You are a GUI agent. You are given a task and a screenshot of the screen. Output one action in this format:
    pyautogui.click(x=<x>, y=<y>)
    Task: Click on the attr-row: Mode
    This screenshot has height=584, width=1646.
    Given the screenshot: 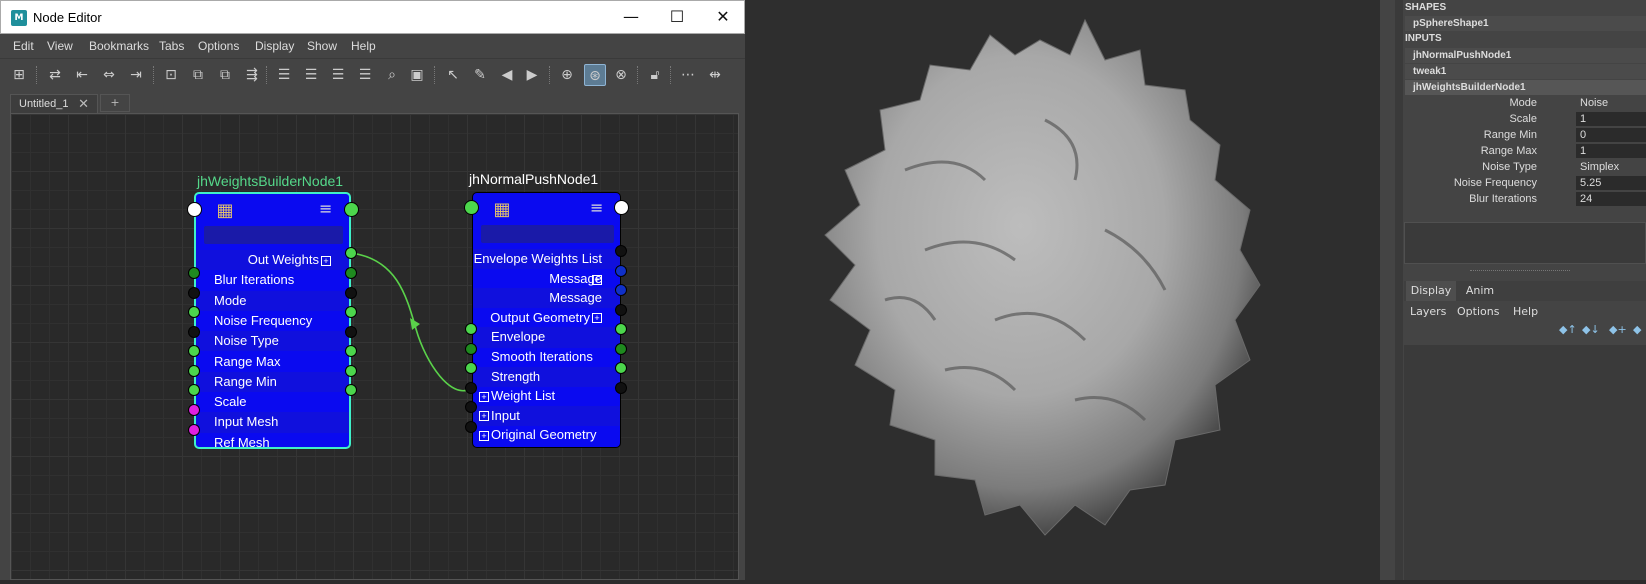 What is the action you would take?
    pyautogui.click(x=272, y=300)
    